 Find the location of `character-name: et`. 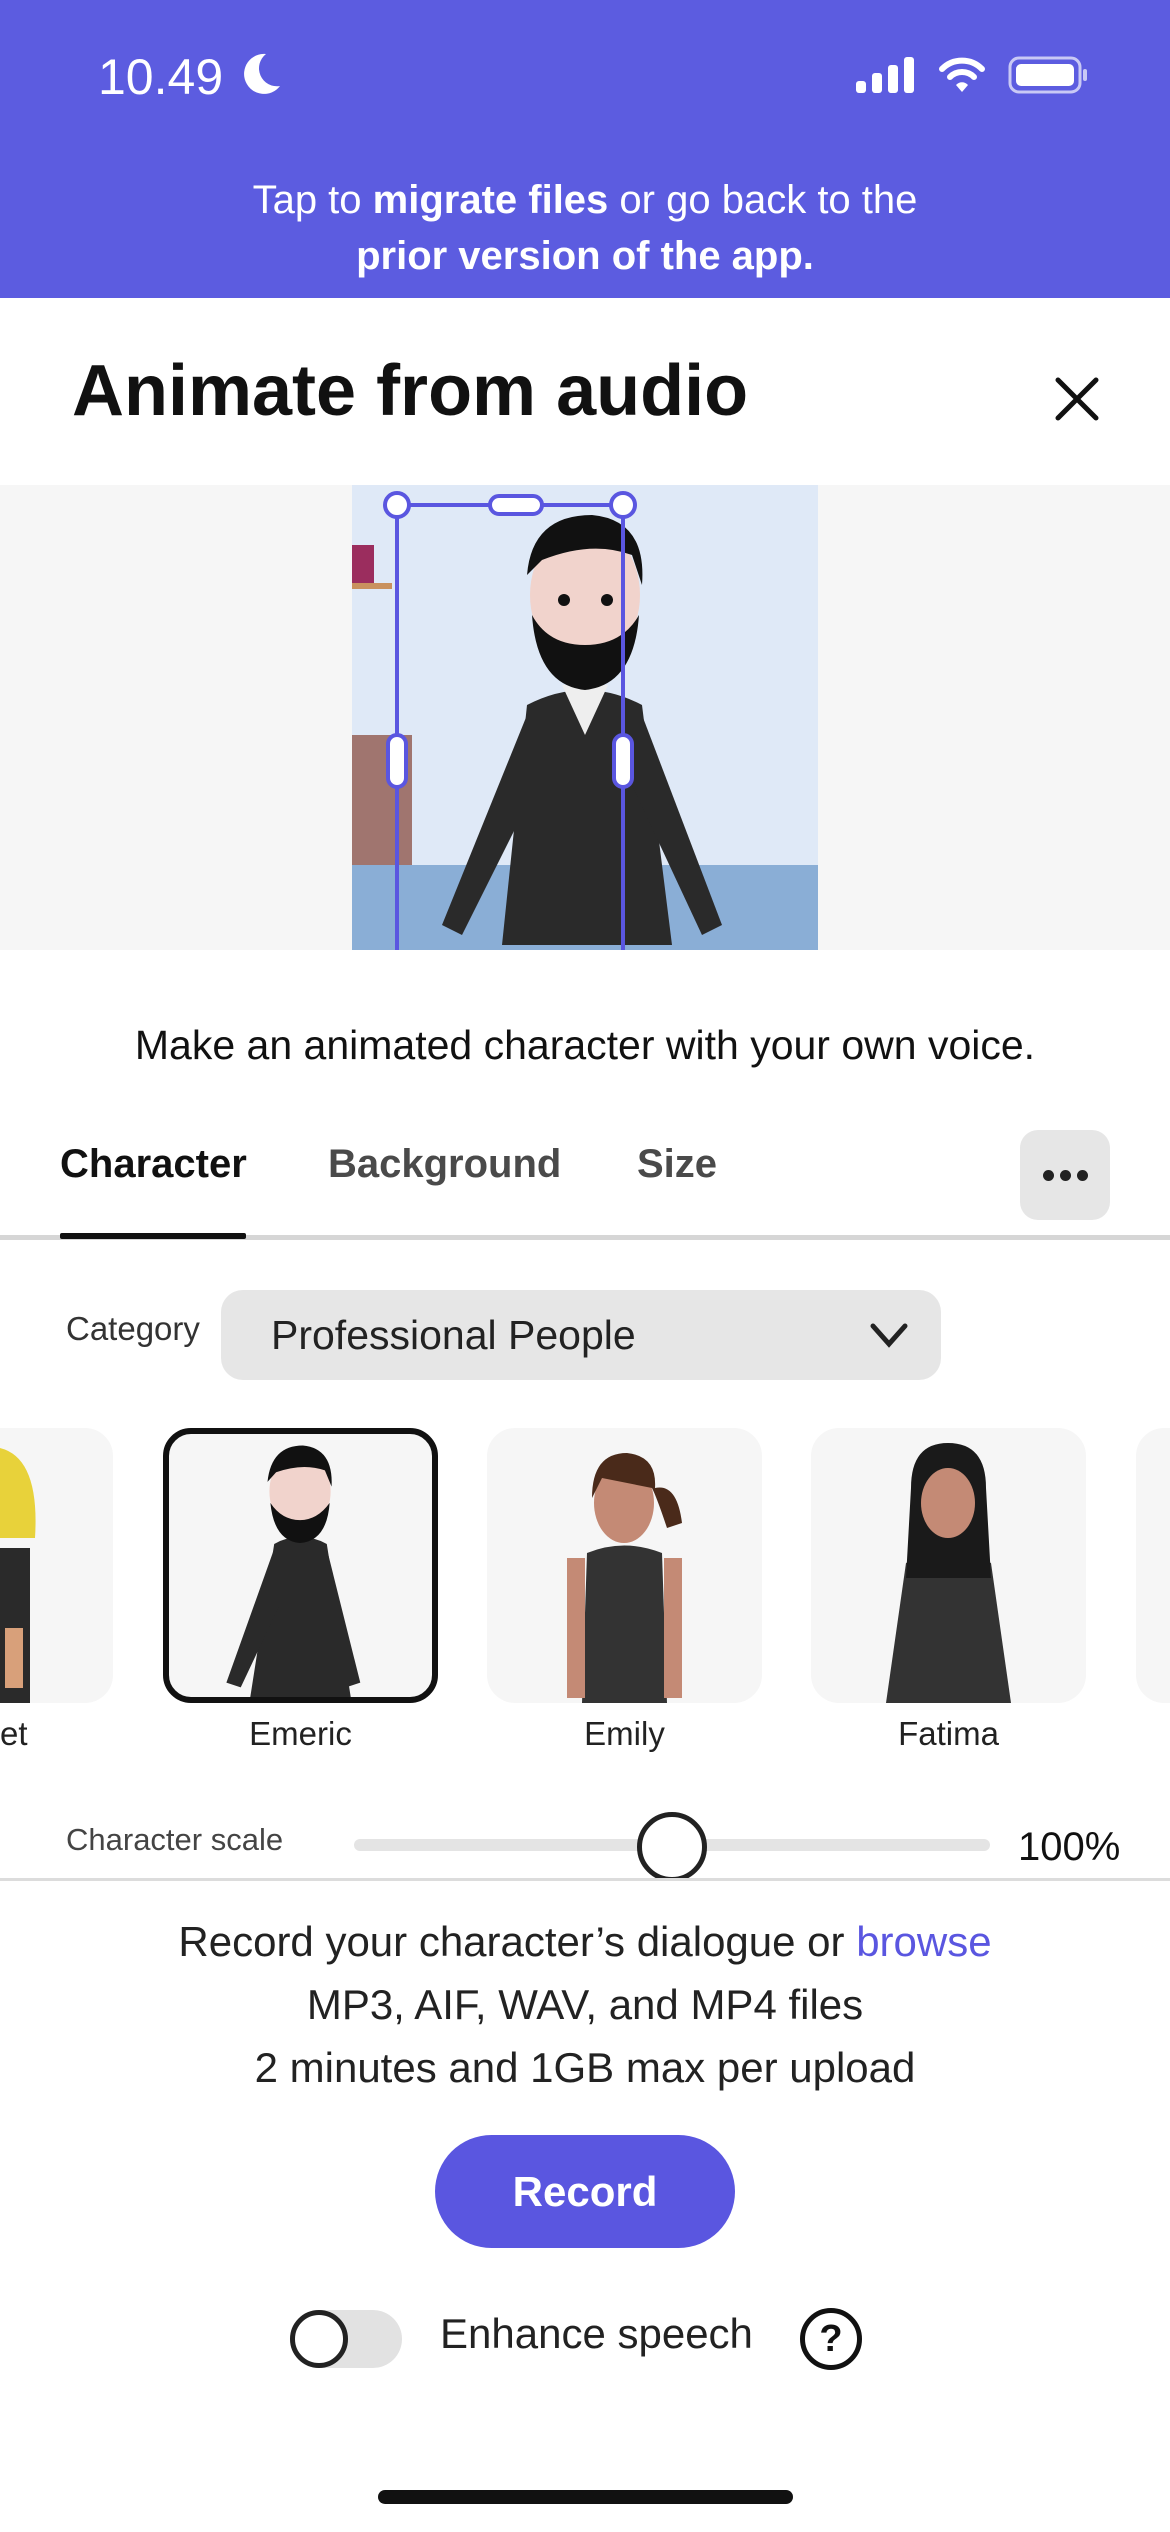

character-name: et is located at coordinates (14, 1733).